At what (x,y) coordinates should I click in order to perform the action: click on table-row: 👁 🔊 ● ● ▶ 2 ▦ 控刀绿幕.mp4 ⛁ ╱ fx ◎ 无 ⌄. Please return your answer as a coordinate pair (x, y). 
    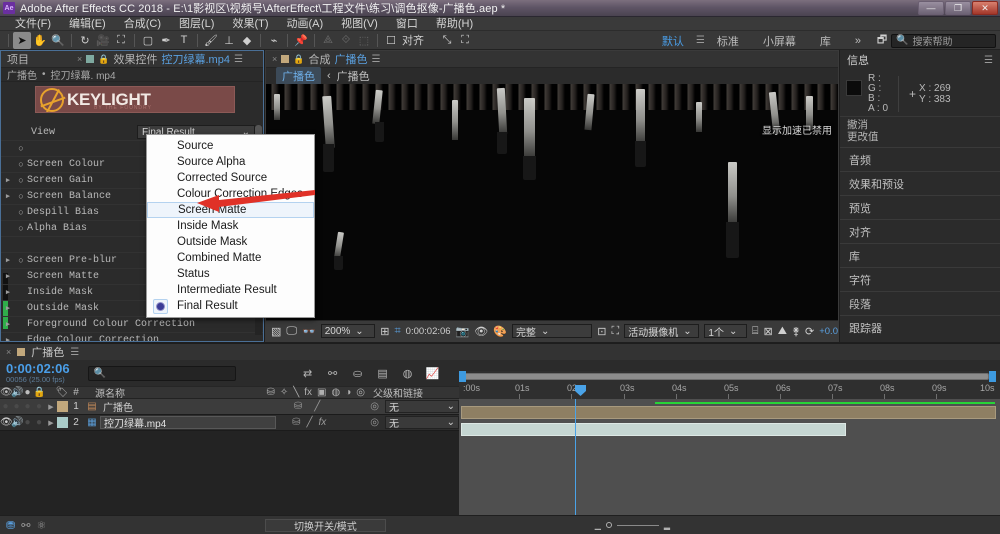
    Looking at the image, I should click on (229, 423).